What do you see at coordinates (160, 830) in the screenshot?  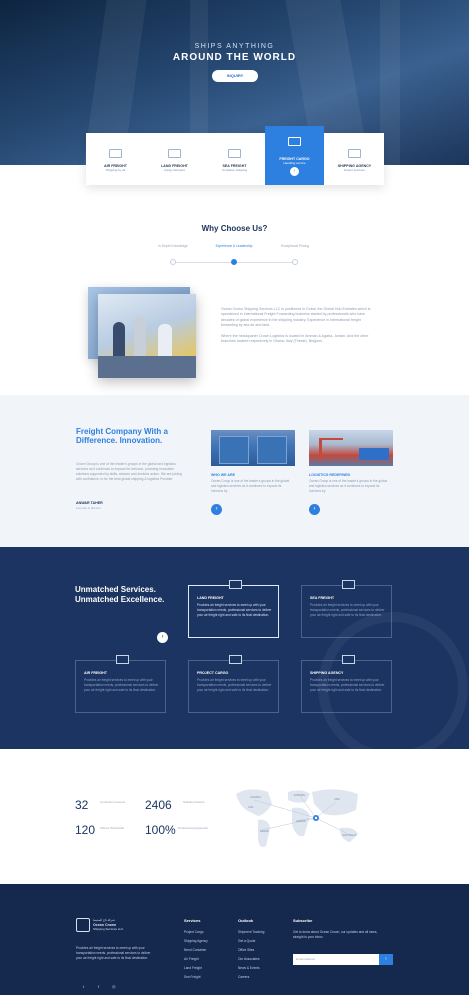 I see `stat-value: 100%` at bounding box center [160, 830].